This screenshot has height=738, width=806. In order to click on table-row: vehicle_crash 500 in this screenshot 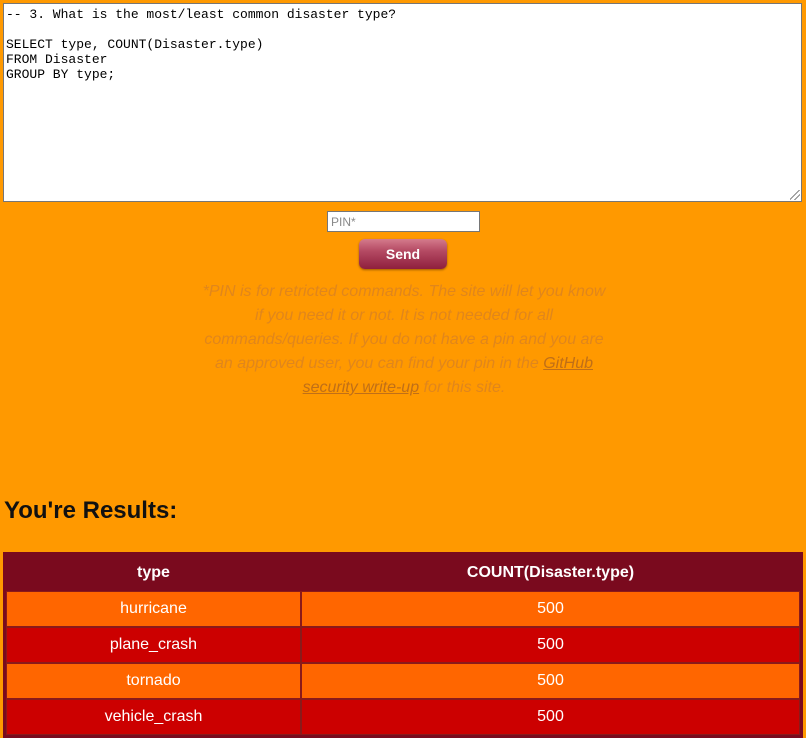, I will do `click(403, 717)`.